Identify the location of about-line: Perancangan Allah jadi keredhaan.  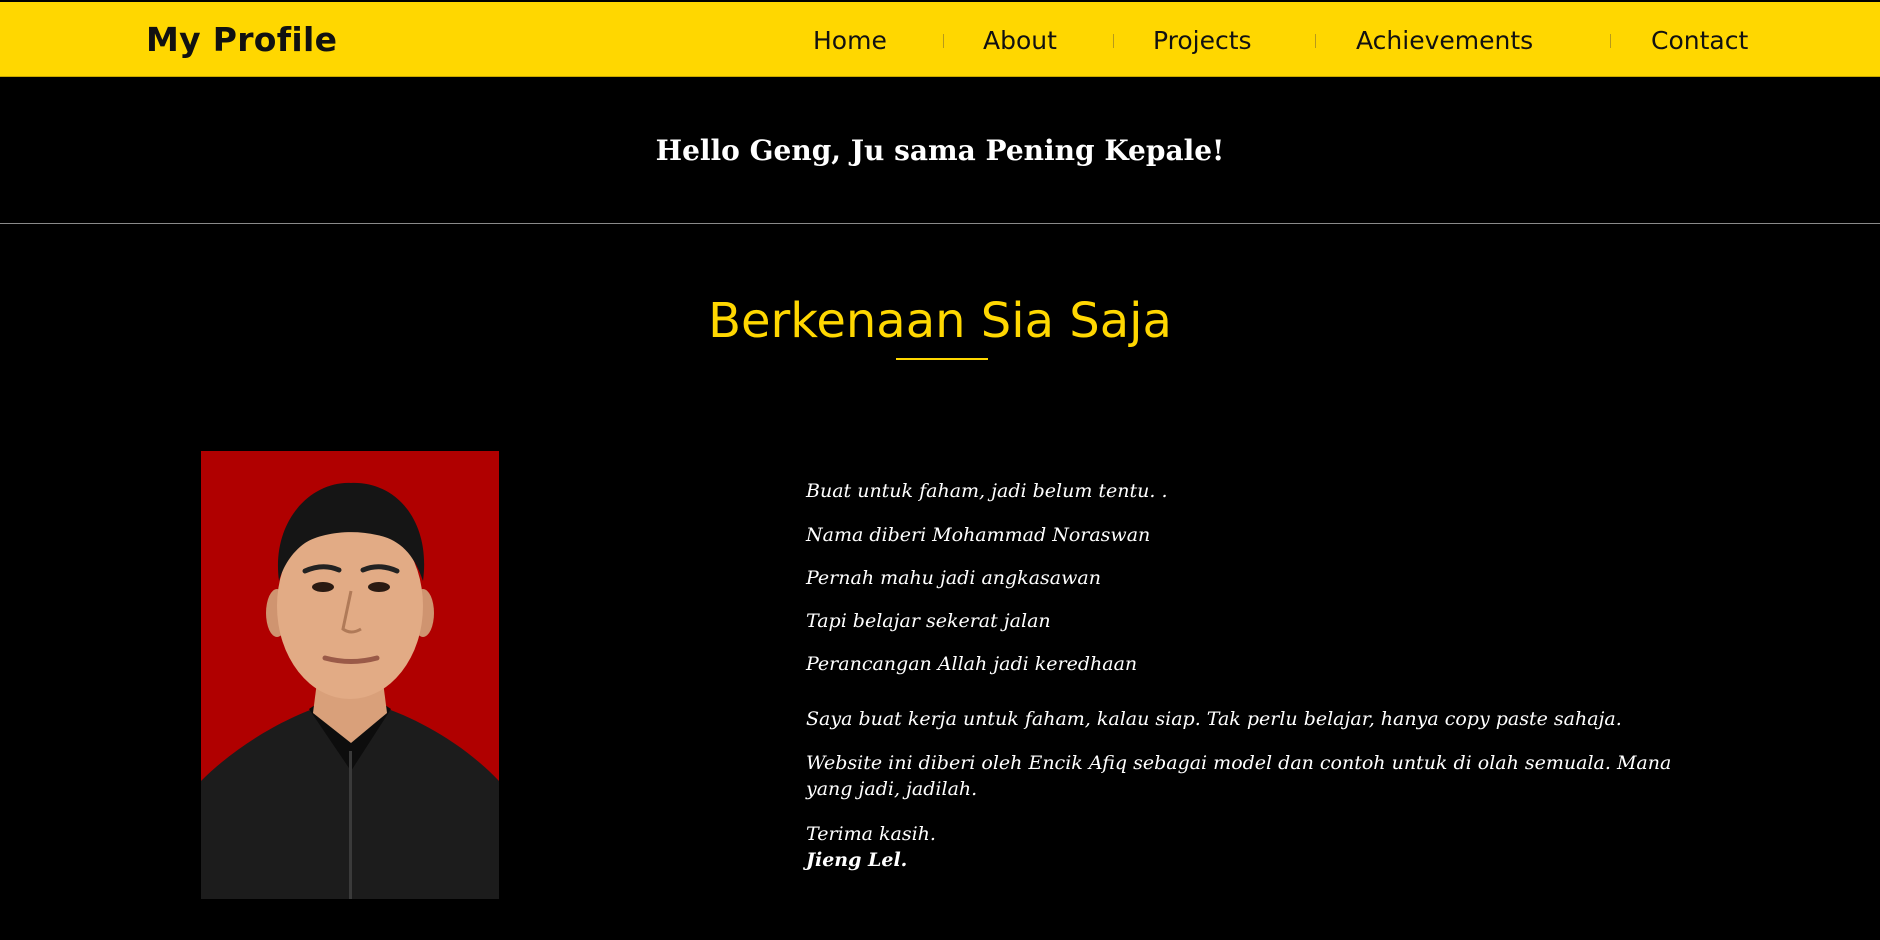
(972, 664).